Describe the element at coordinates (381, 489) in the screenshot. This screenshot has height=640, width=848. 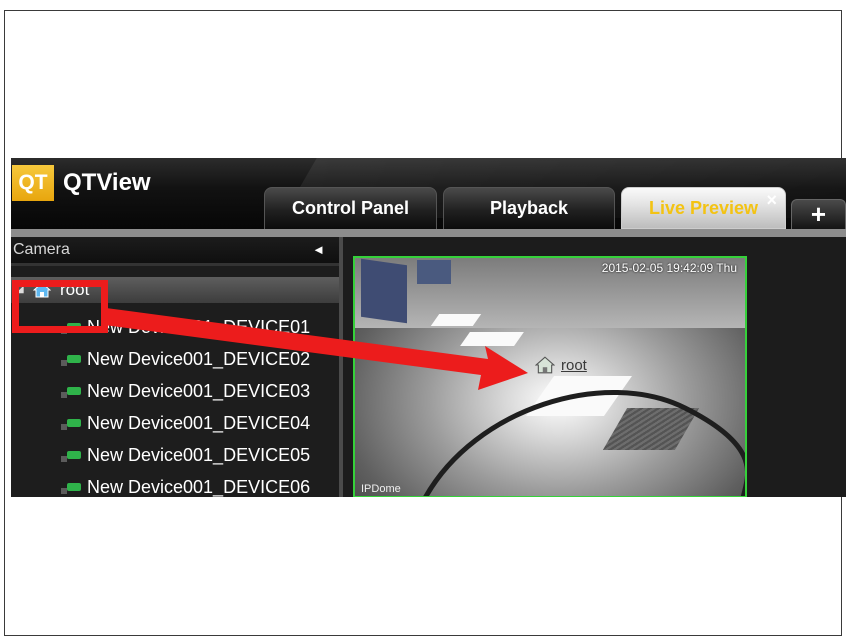
I see `camera-name-label: IPDome` at that location.